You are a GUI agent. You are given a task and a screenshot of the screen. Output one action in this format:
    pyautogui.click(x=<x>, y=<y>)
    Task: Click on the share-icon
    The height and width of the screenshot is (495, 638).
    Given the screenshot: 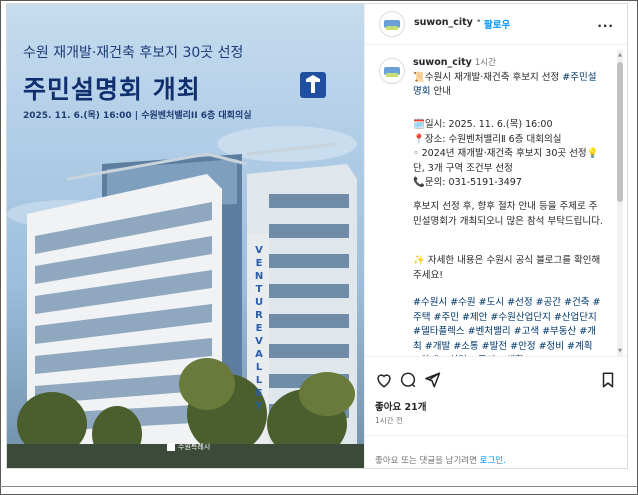 What is the action you would take?
    pyautogui.click(x=432, y=380)
    